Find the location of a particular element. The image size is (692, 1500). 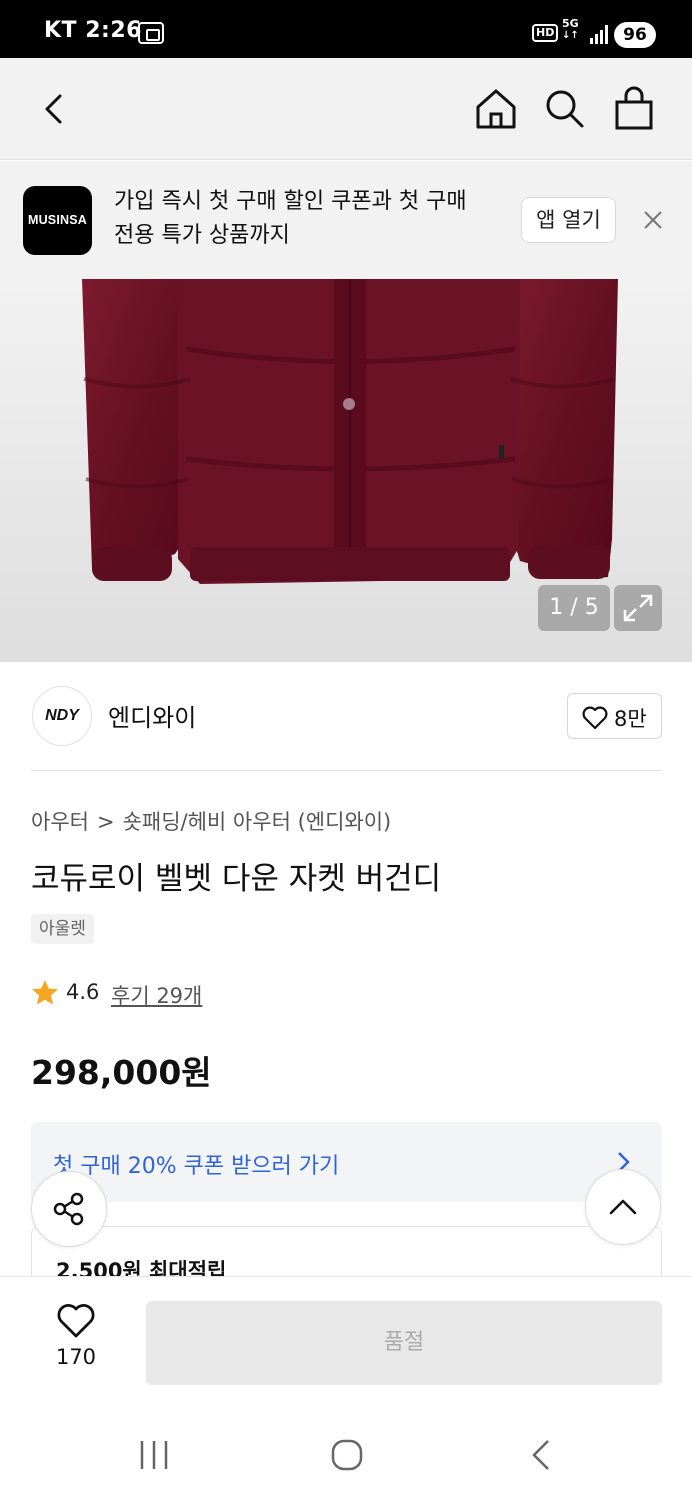

scroll-top-button is located at coordinates (623, 1207).